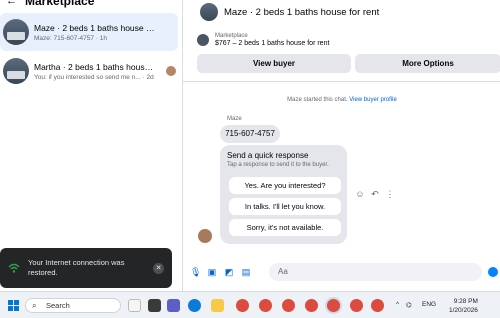 The width and height of the screenshot is (500, 318). Describe the element at coordinates (285, 206) in the screenshot. I see `quick-response-in-talks: In talks. I'll let you know.` at that location.